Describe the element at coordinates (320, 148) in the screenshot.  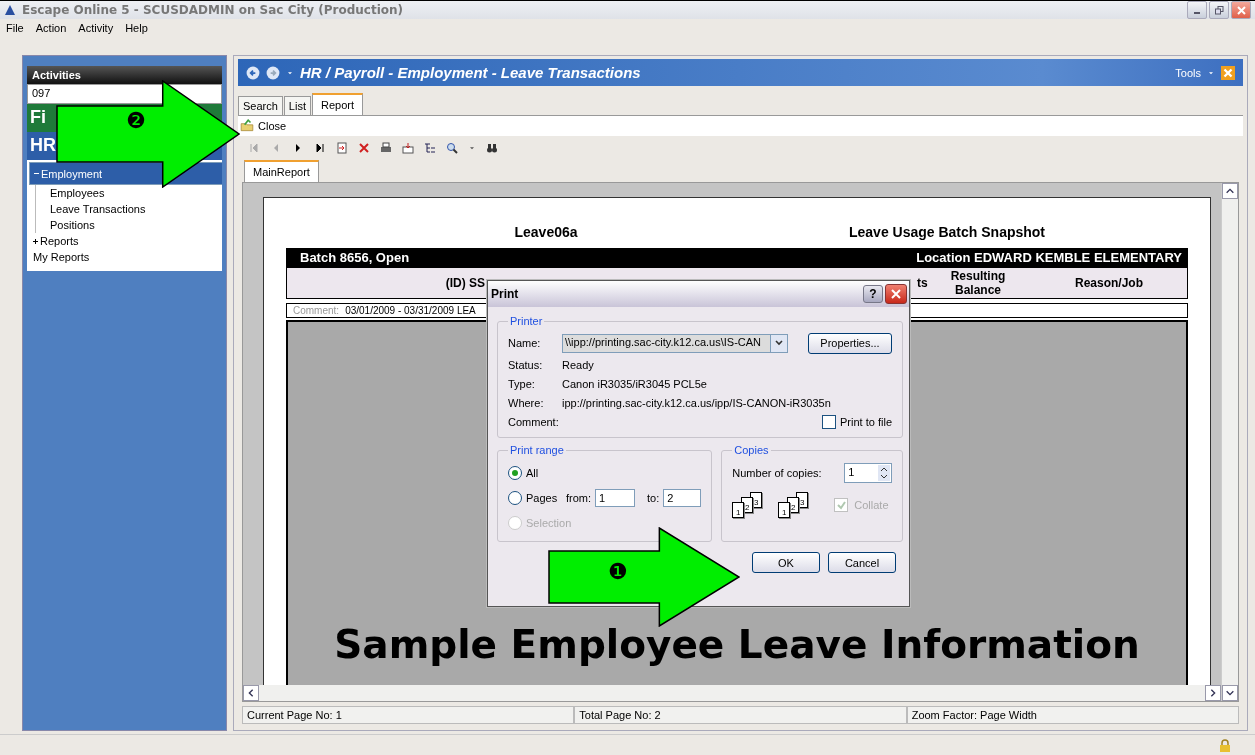
I see `last-page-icon` at that location.